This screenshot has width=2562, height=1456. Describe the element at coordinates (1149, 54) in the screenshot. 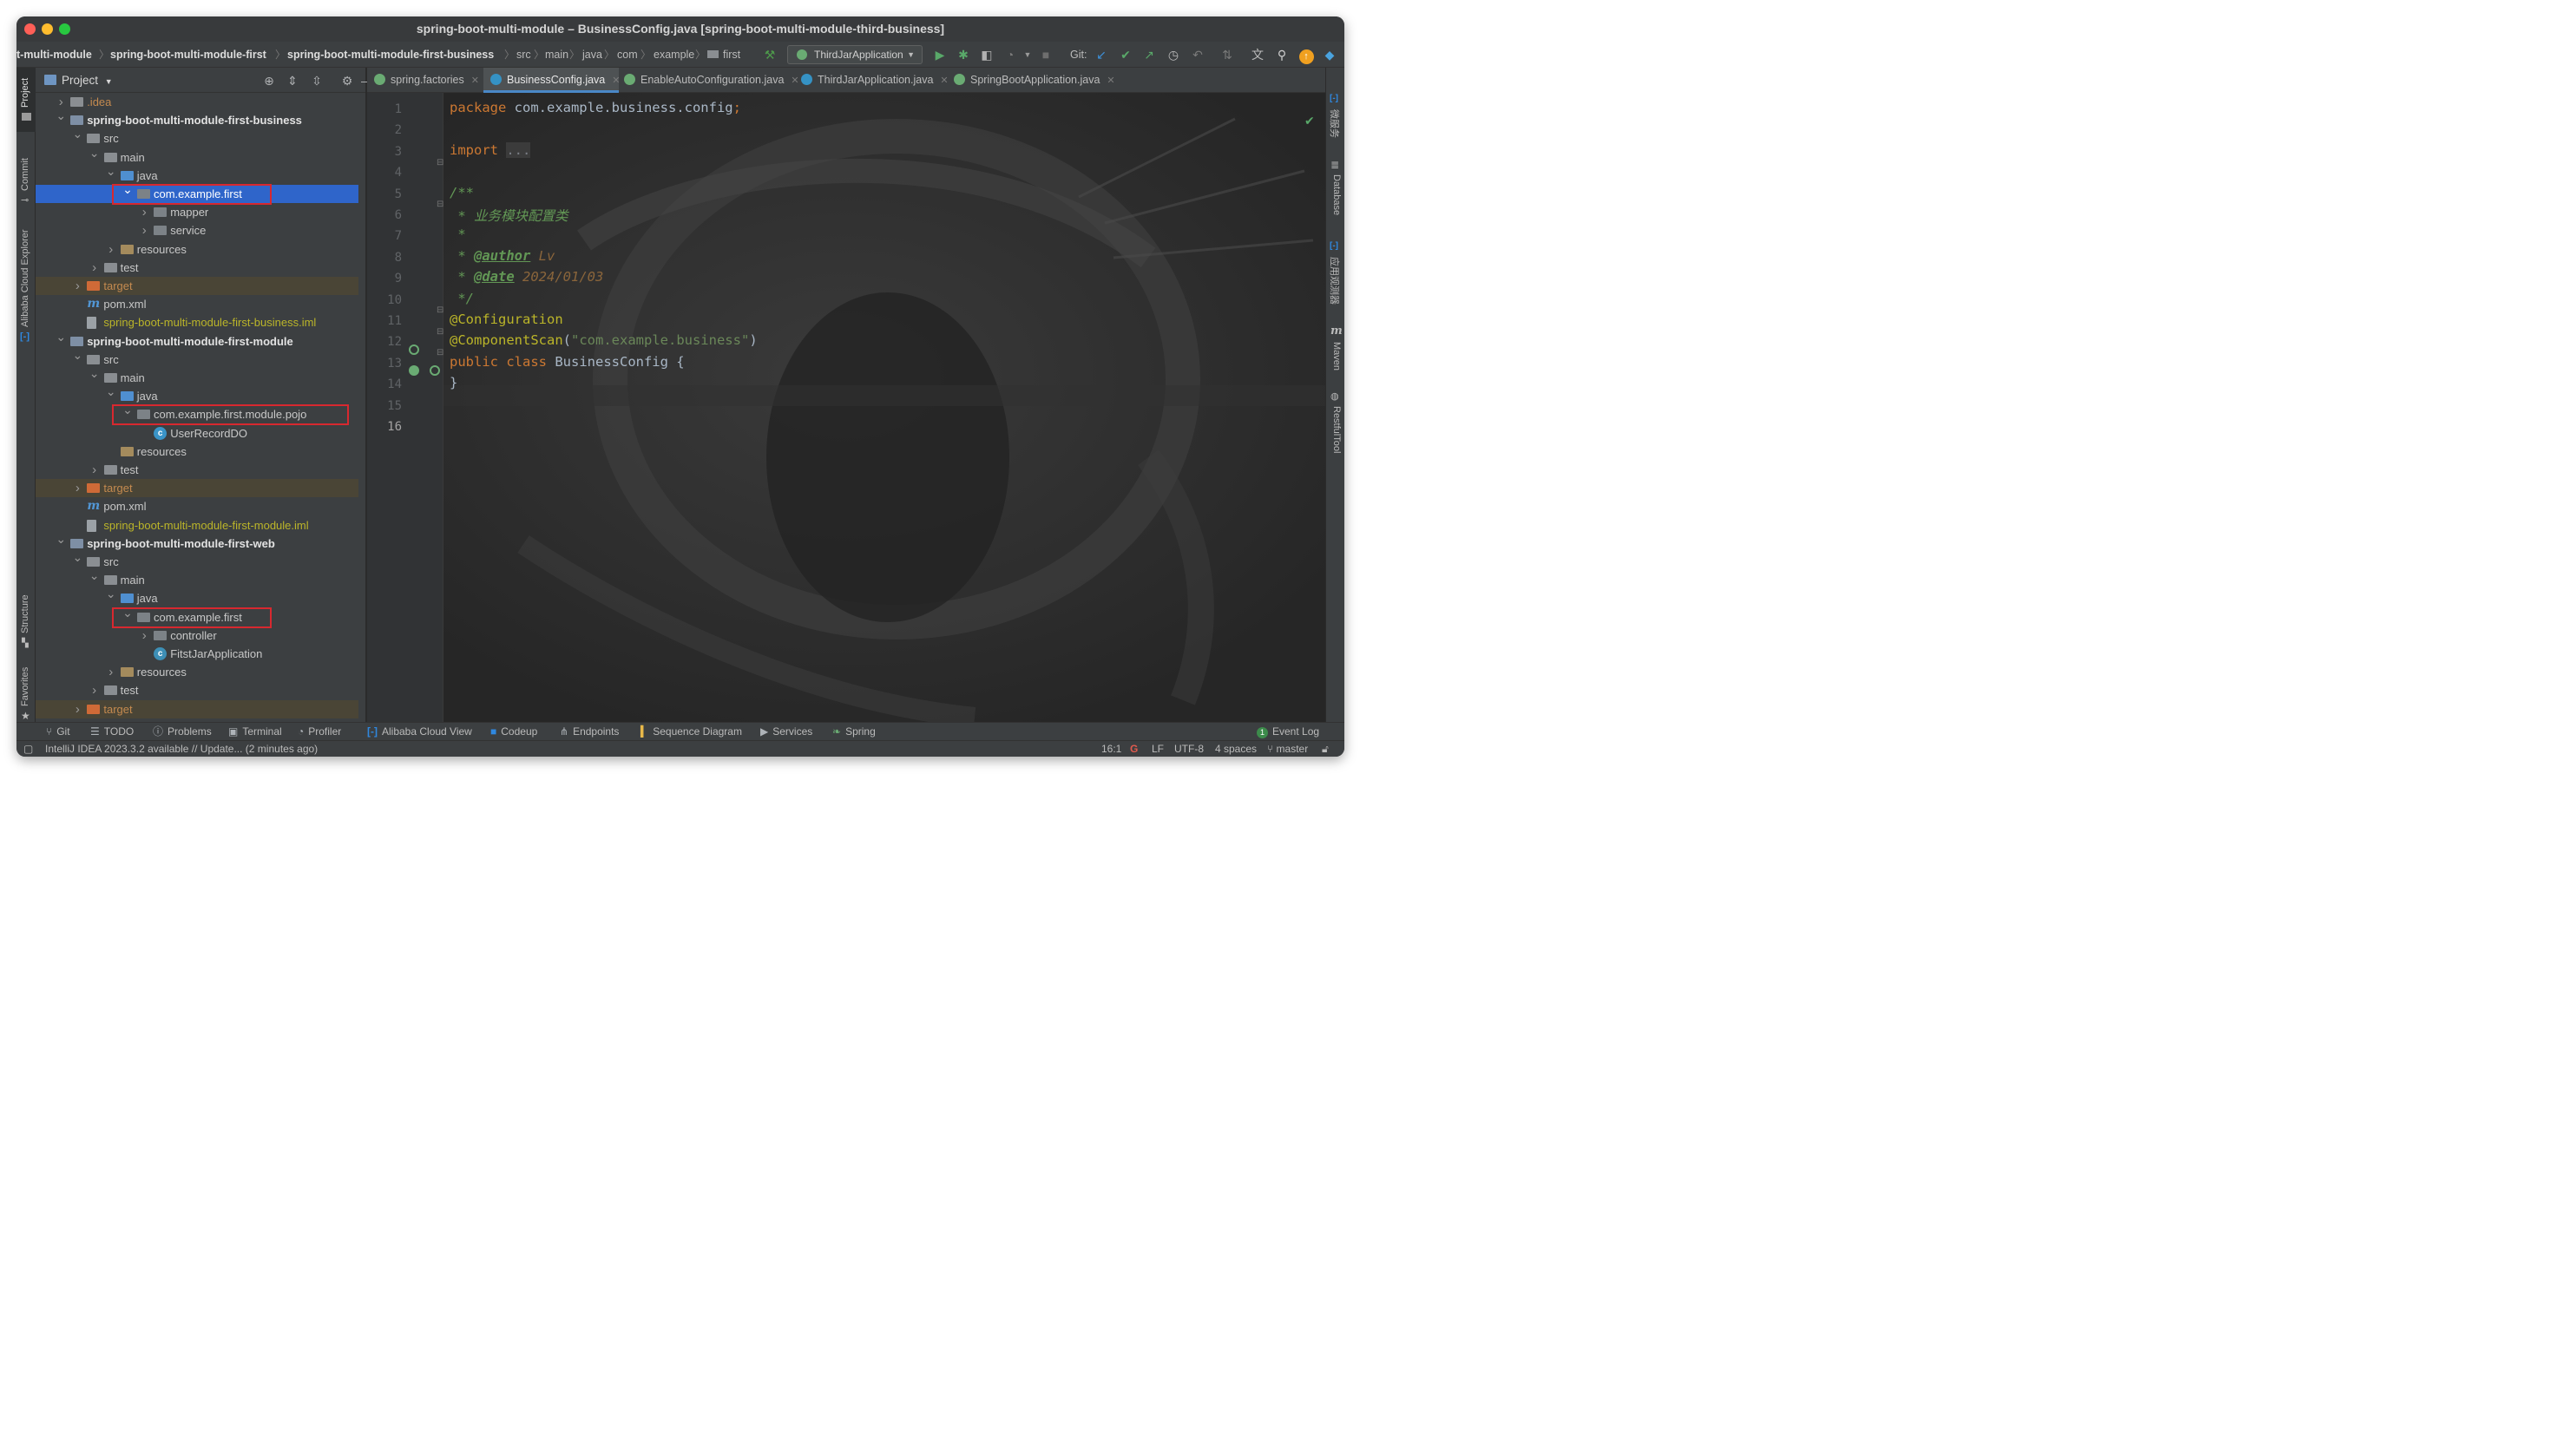

I see `git-push-icon: ↗` at that location.